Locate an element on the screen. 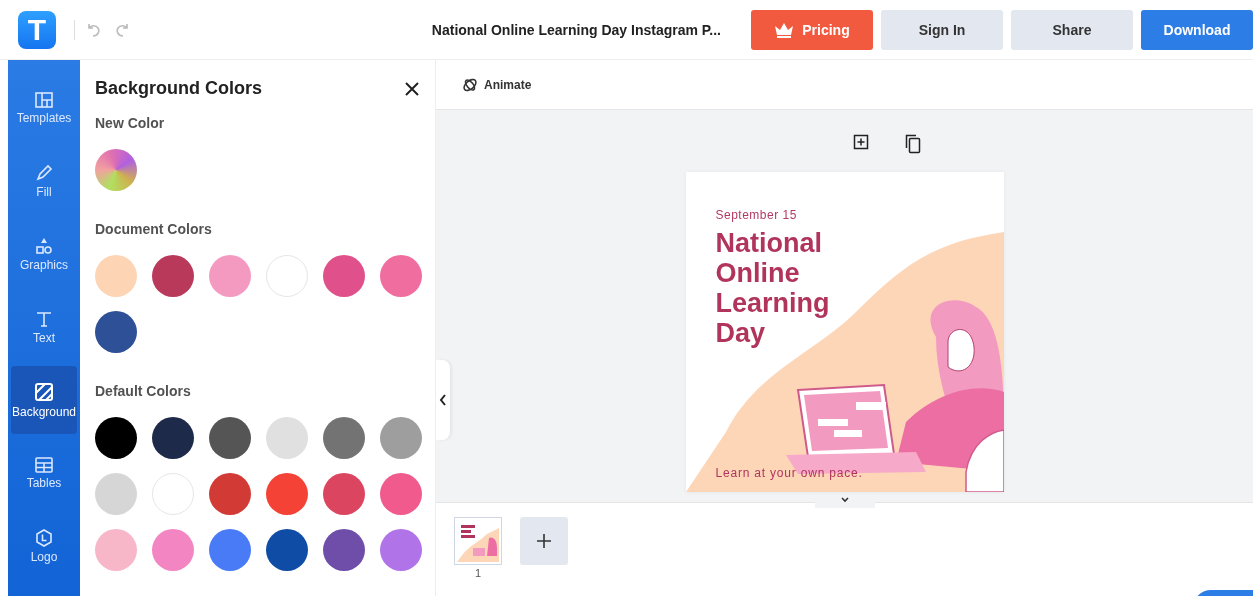 The width and height of the screenshot is (1253, 596). table-icon is located at coordinates (44, 464).